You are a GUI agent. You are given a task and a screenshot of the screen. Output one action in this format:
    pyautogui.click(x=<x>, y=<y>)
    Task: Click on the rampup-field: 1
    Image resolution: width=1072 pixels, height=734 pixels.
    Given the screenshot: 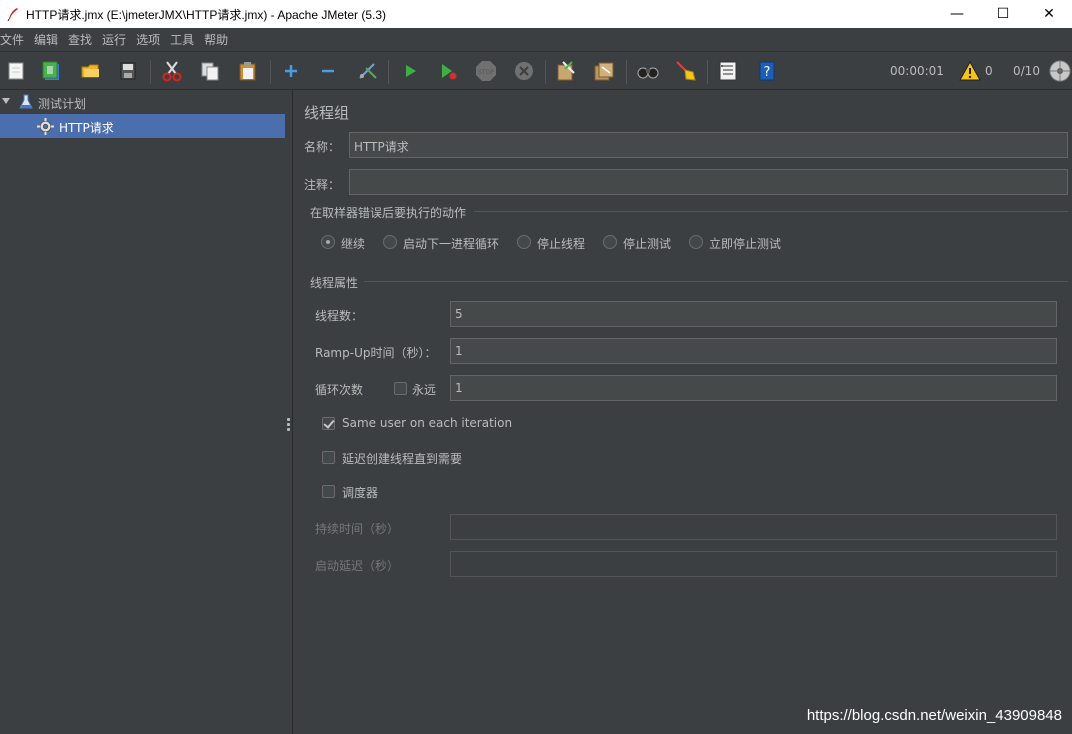 What is the action you would take?
    pyautogui.click(x=753, y=351)
    